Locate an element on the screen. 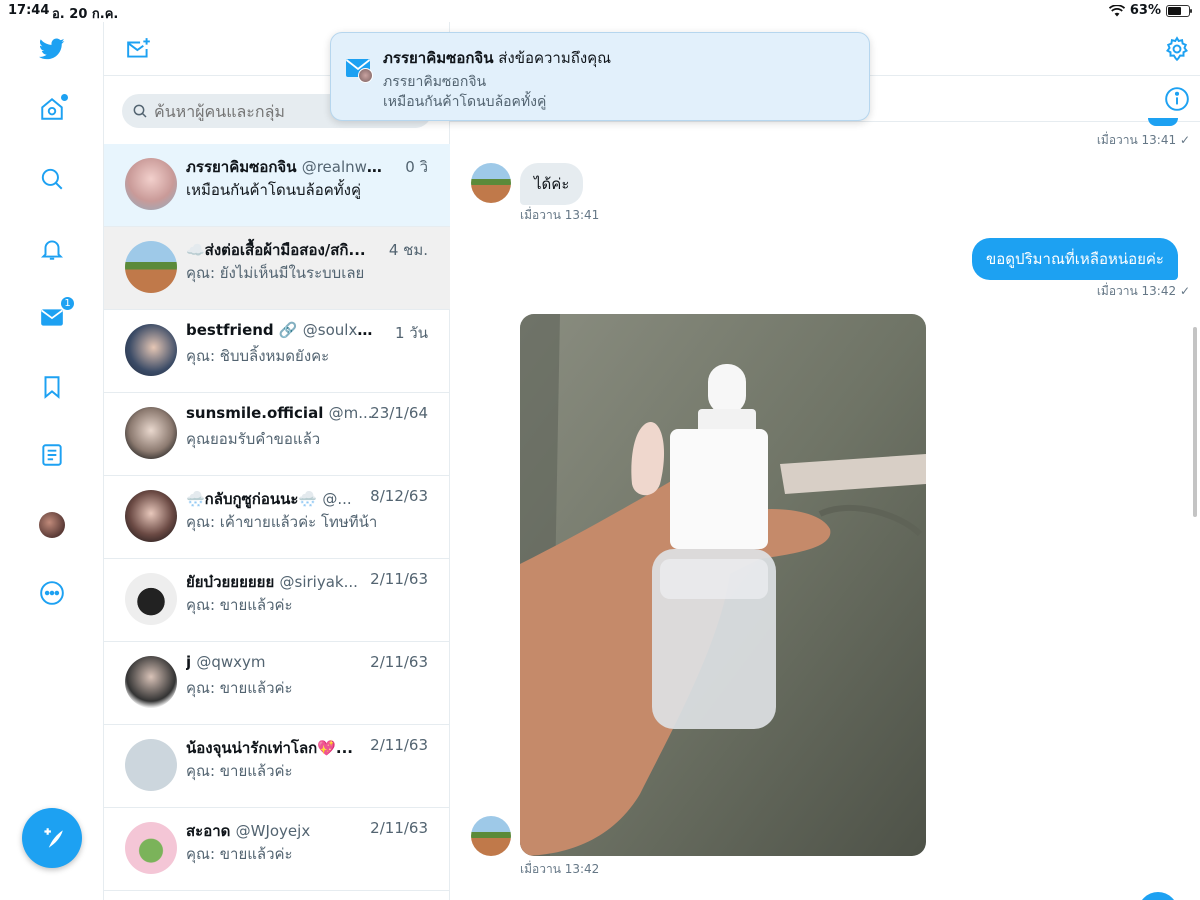 The height and width of the screenshot is (900, 1200). conversation-preview: คุณ: ชิบบลิ้งหมดยังคะ is located at coordinates (258, 356).